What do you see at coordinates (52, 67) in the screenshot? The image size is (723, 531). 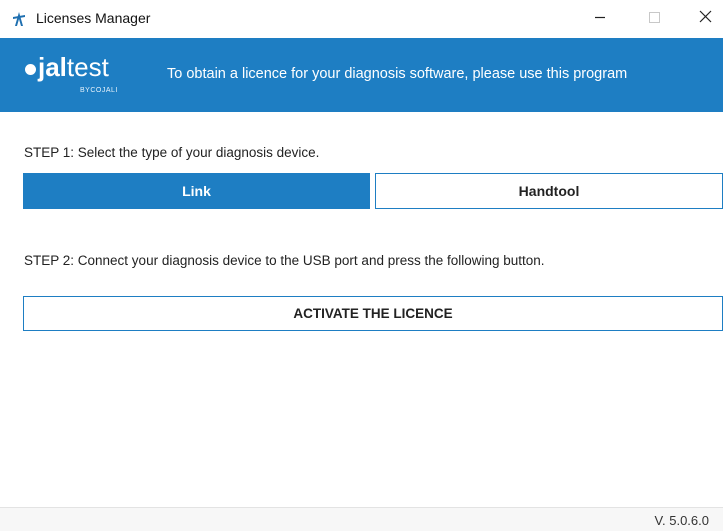 I see `logo-text-bold: jal` at bounding box center [52, 67].